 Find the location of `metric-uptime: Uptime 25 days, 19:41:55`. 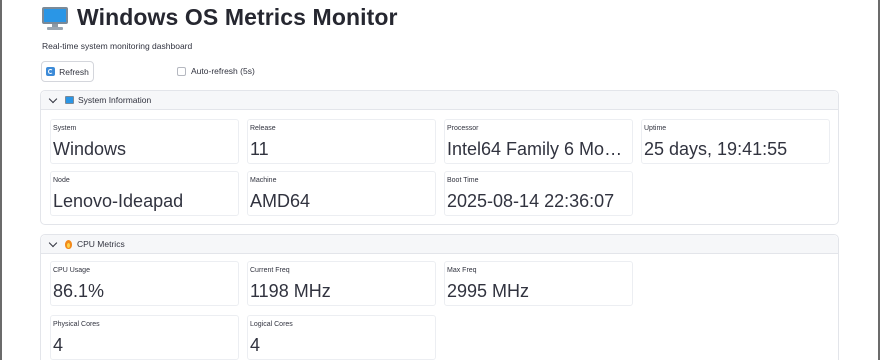

metric-uptime: Uptime 25 days, 19:41:55 is located at coordinates (735, 141).